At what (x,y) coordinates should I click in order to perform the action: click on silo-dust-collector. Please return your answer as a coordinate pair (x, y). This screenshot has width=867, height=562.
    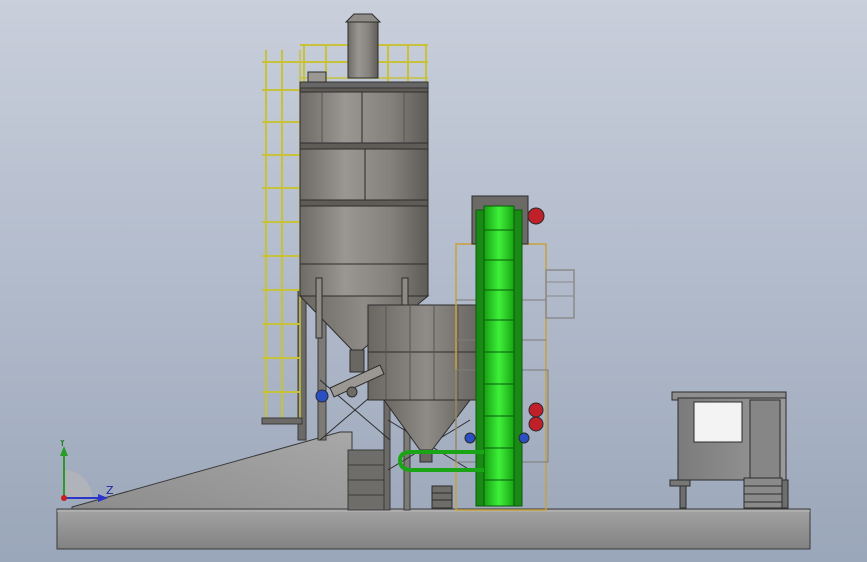
    Looking at the image, I should click on (344, 48).